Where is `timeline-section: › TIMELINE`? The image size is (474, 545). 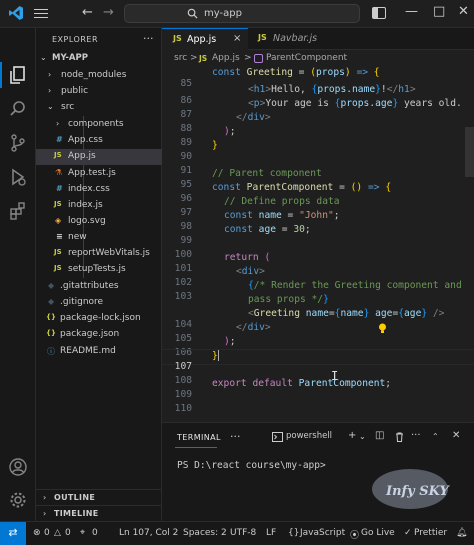
timeline-section: › TIMELINE is located at coordinates (99, 513).